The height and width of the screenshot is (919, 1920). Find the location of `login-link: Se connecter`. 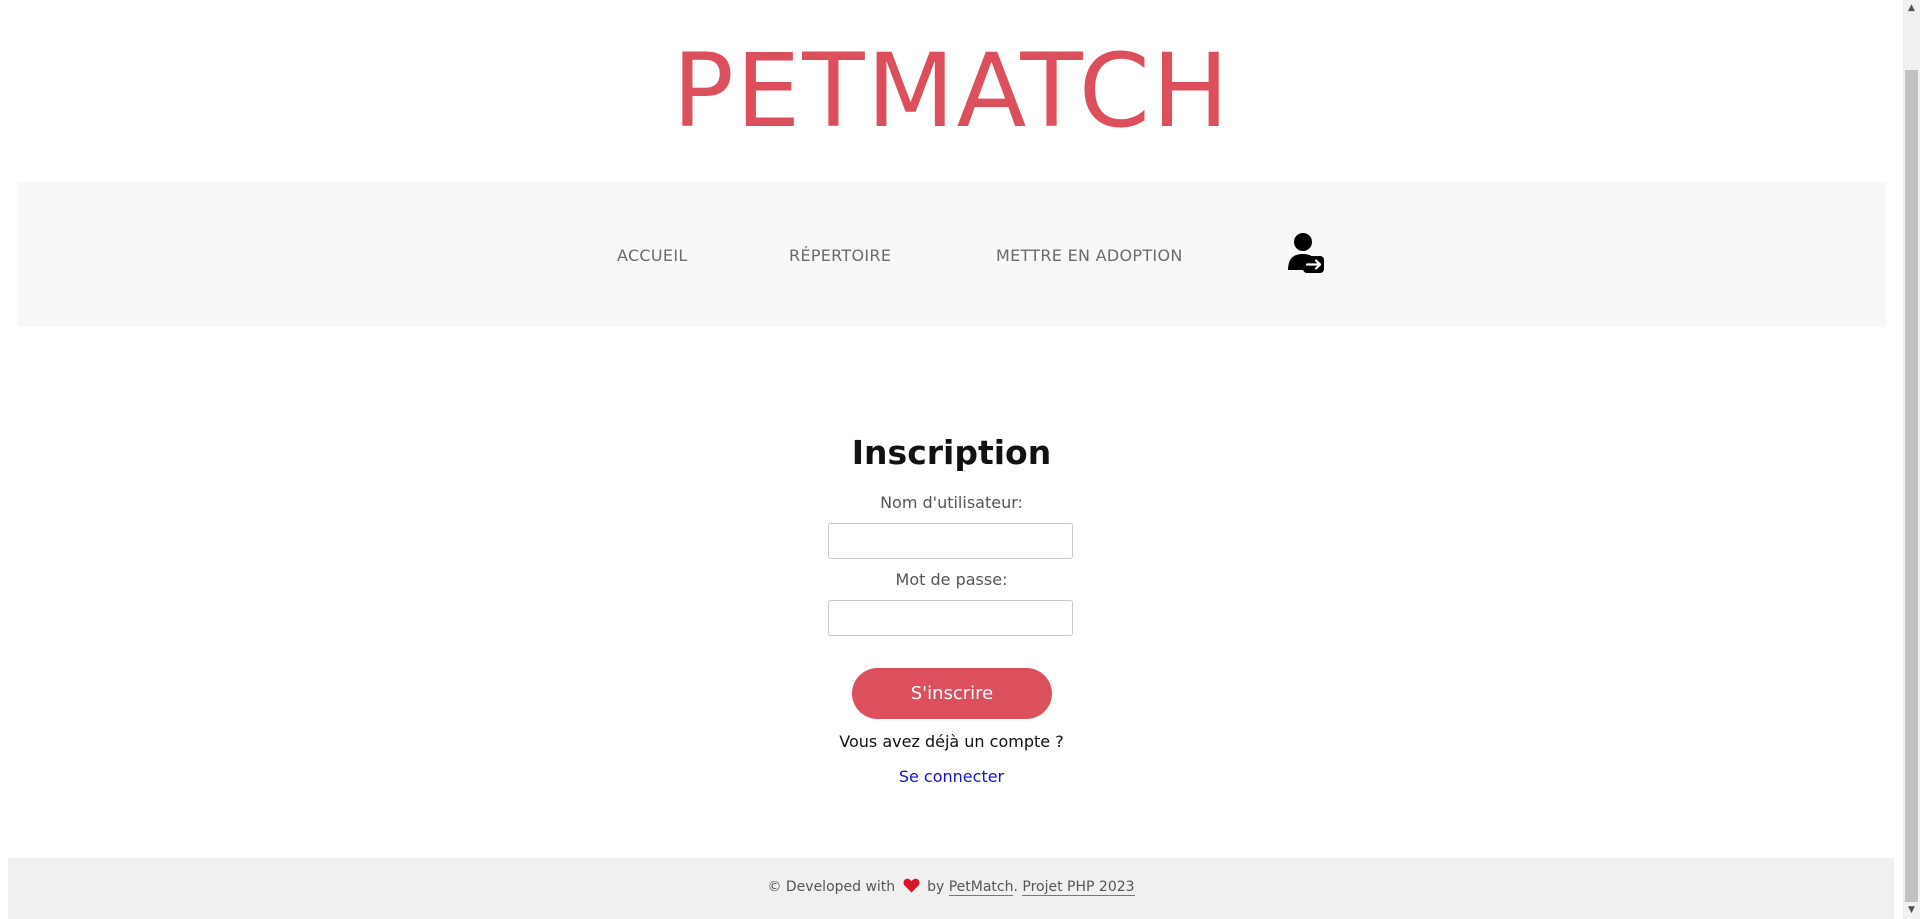

login-link: Se connecter is located at coordinates (951, 776).